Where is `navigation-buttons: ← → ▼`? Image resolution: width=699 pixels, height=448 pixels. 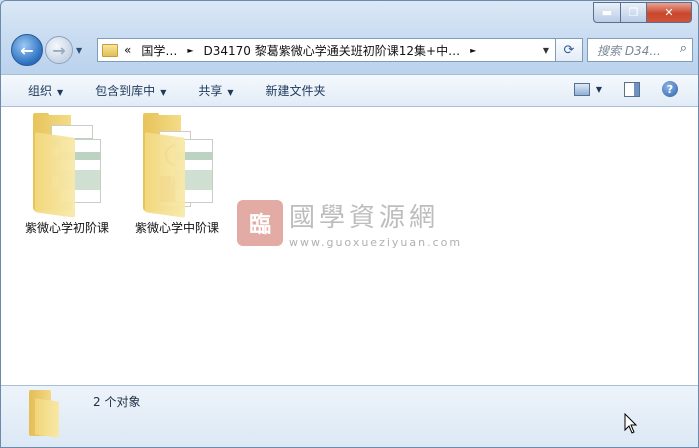
navigation-buttons: ← → ▼ is located at coordinates (46, 50).